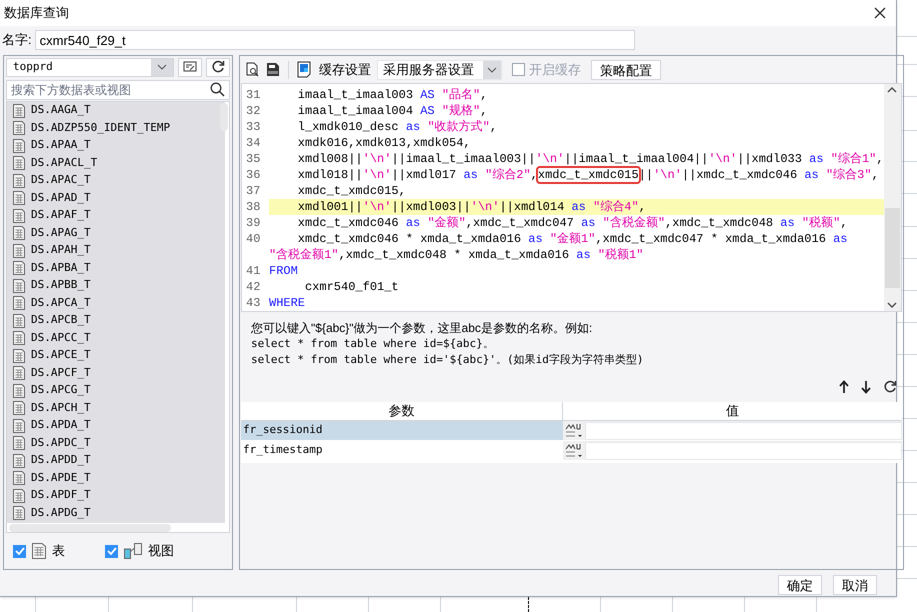 The width and height of the screenshot is (917, 612). I want to click on arrow-down-icon, so click(865, 387).